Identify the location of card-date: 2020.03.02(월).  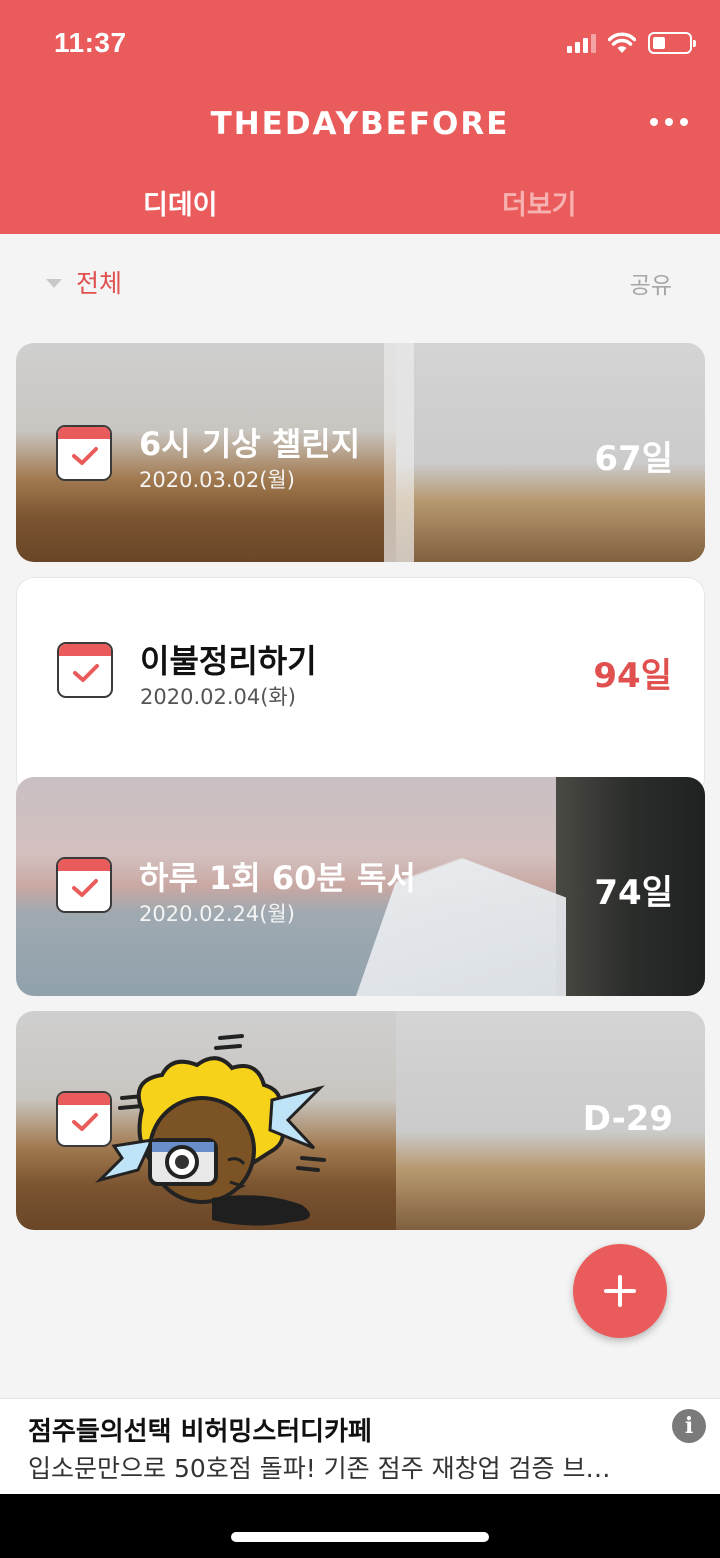
(217, 480).